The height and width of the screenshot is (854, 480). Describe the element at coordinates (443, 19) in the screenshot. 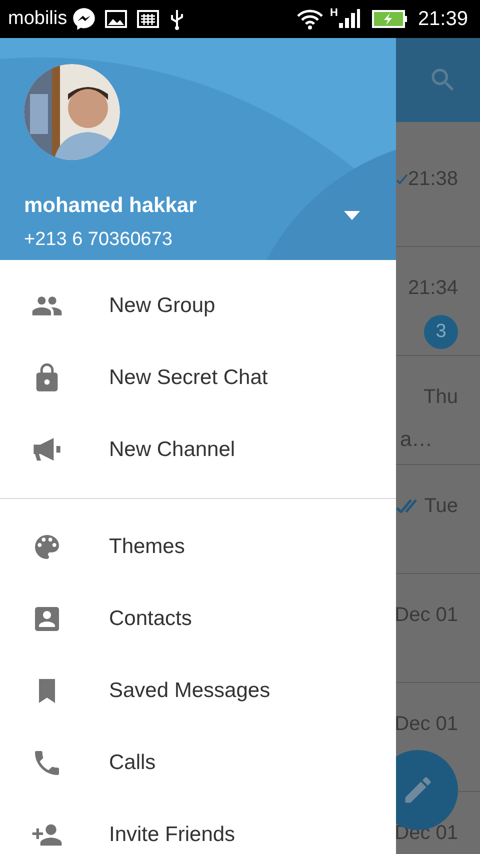

I see `clock: 21:39` at that location.